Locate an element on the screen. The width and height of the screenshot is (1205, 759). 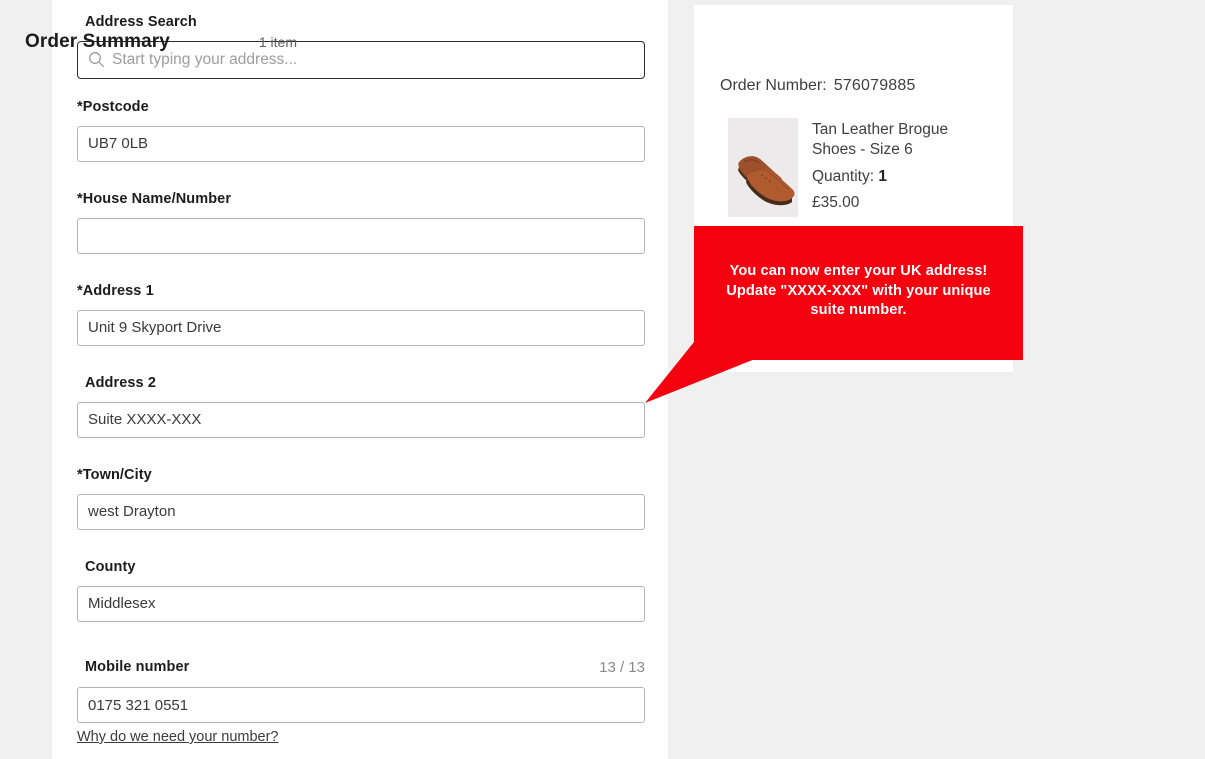
address-search-label: Address Search is located at coordinates (141, 22).